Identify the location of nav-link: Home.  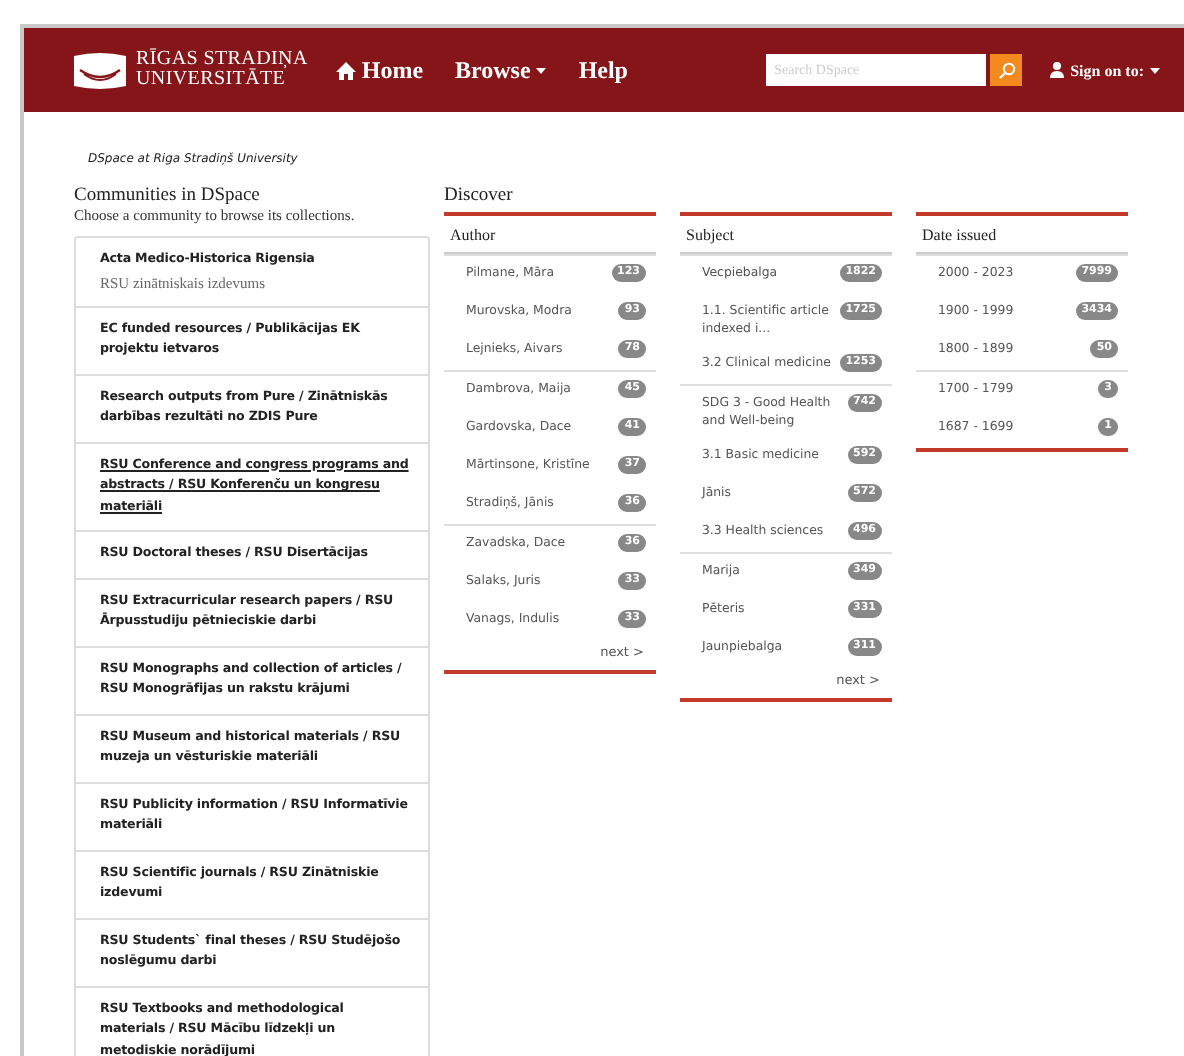
(379, 70).